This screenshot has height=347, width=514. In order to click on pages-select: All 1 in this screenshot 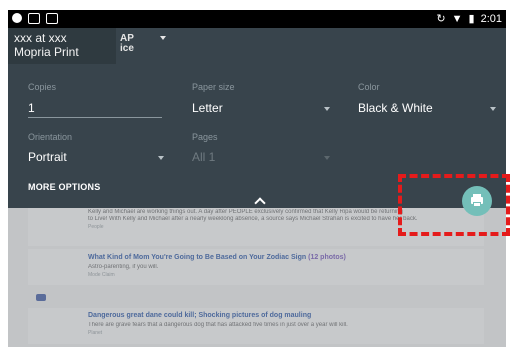, I will do `click(204, 157)`.